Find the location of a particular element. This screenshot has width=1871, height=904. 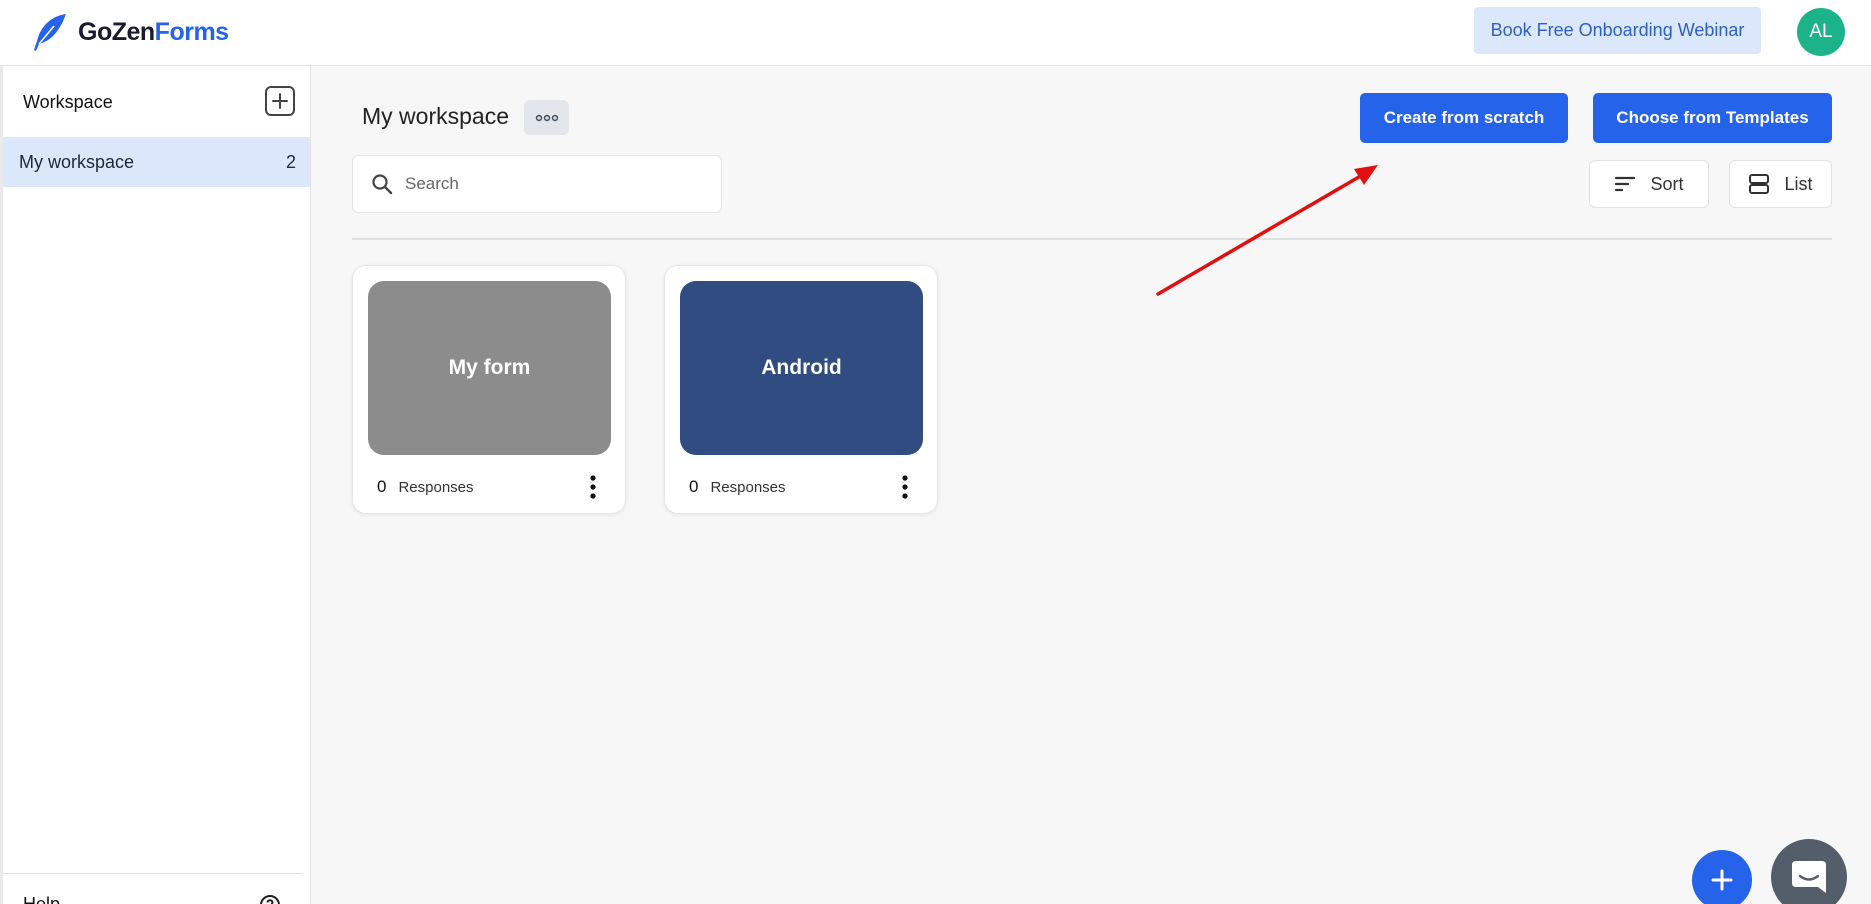

search-input is located at coordinates (555, 184).